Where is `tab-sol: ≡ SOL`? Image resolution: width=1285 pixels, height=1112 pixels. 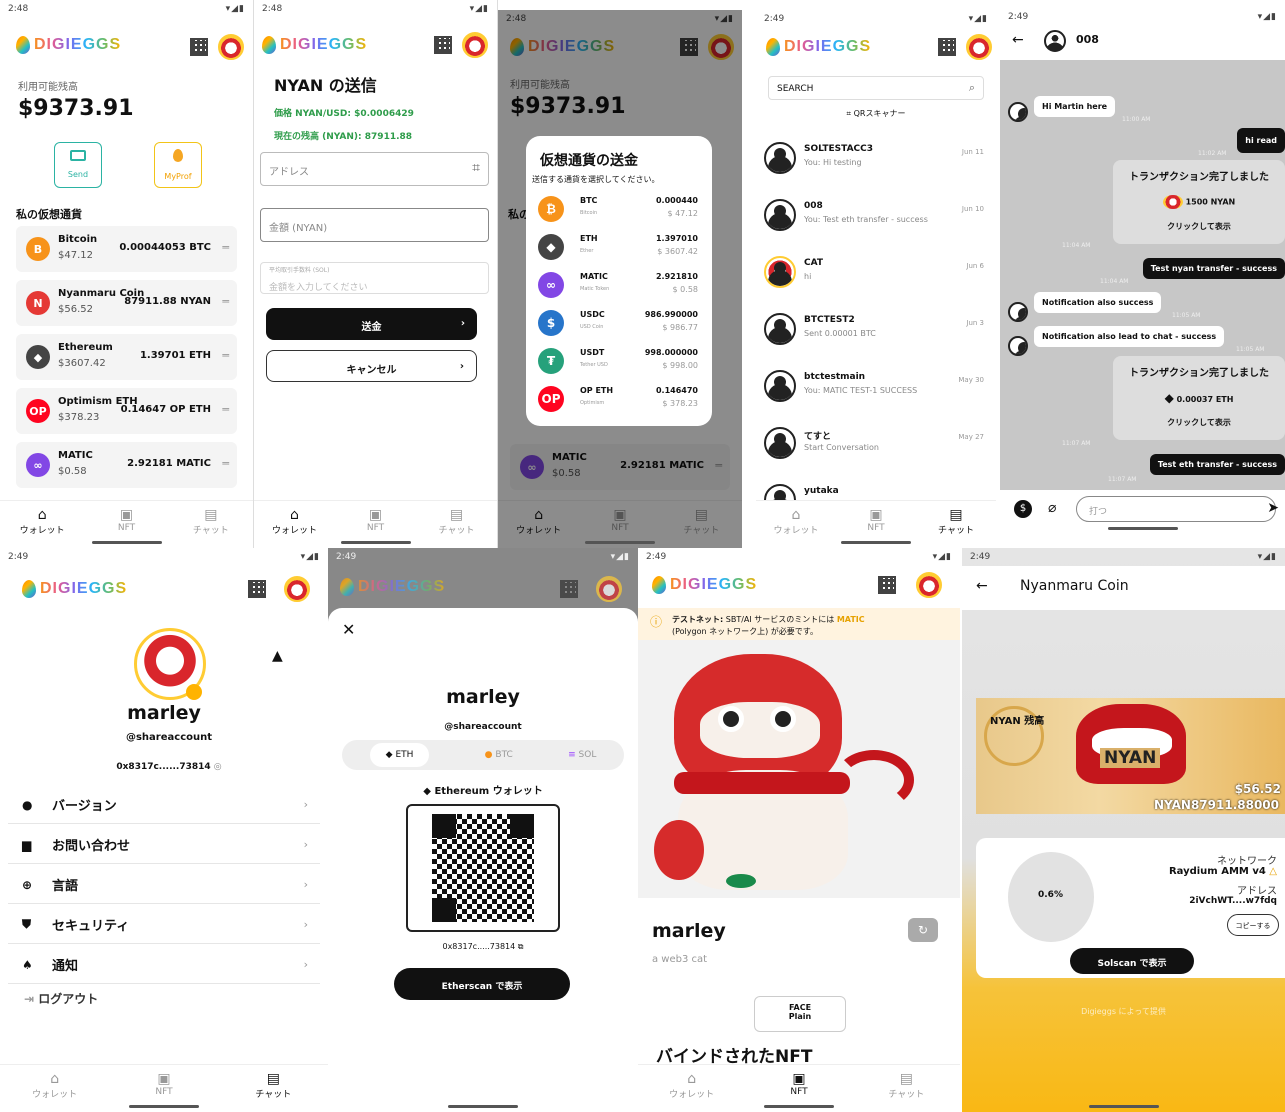
tab-sol: ≡ SOL is located at coordinates (582, 755).